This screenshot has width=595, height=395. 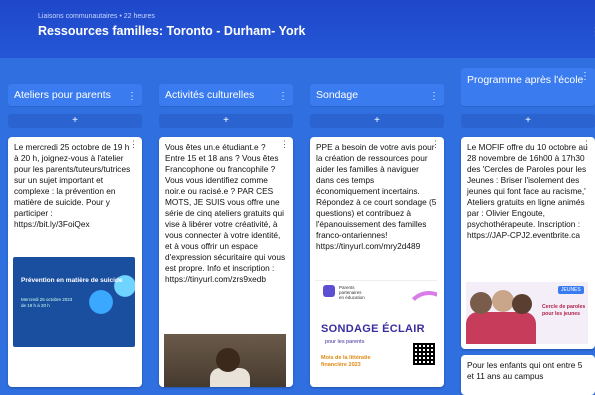 I want to click on column-header: Activités culturelles ⋮, so click(x=226, y=95).